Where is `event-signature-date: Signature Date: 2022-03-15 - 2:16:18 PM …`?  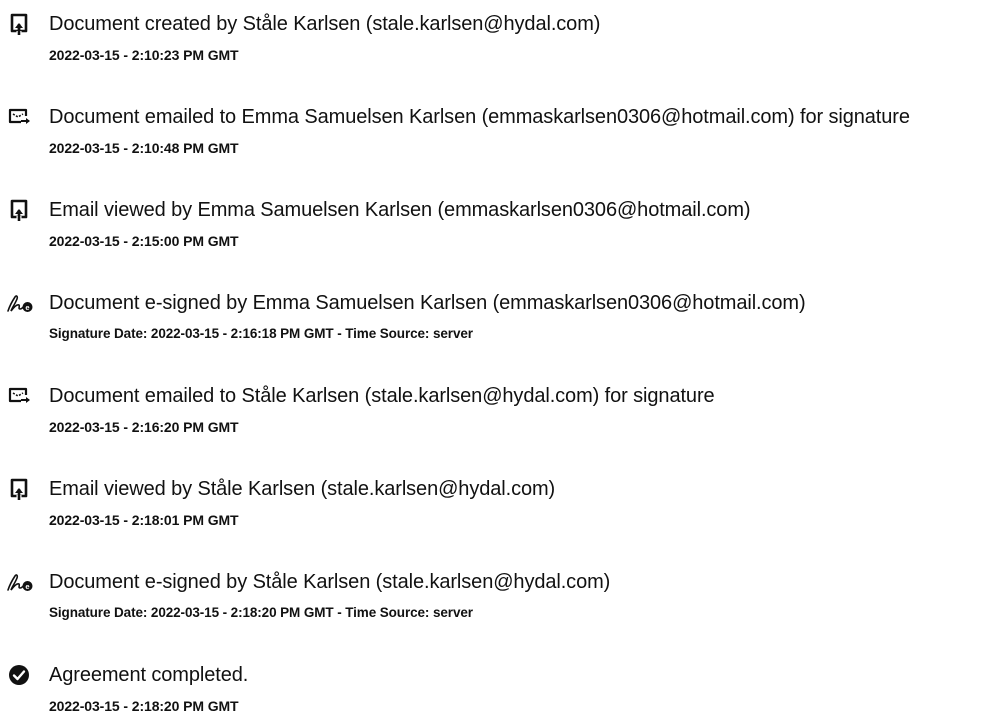
event-signature-date: Signature Date: 2022-03-15 - 2:16:18 PM … is located at coordinates (261, 333).